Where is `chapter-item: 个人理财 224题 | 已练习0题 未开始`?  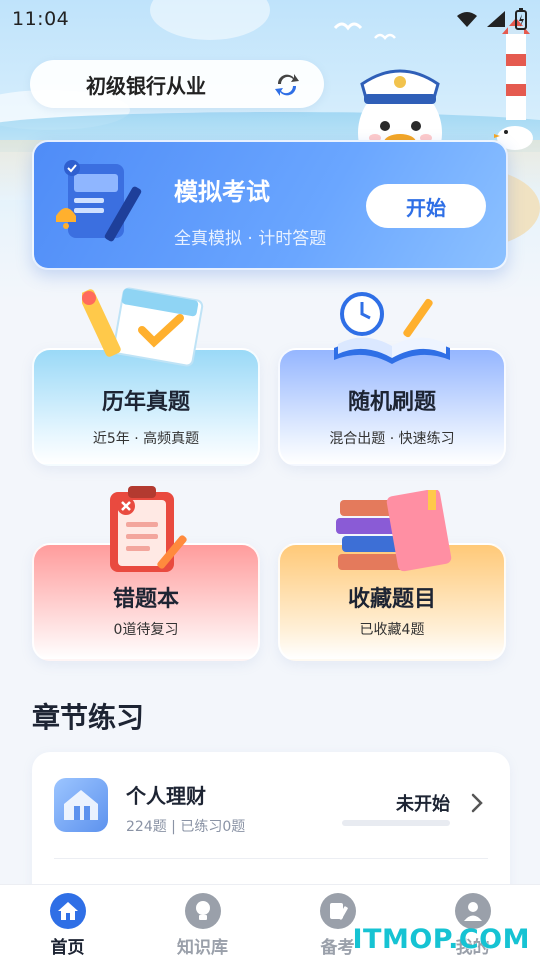
chapter-item: 个人理财 224题 | 已练习0题 未开始 is located at coordinates (271, 805).